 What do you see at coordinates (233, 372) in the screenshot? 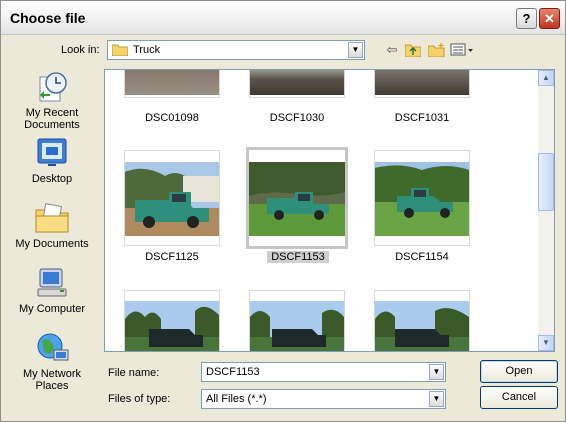
I see `file-name-value: DSCF1153` at bounding box center [233, 372].